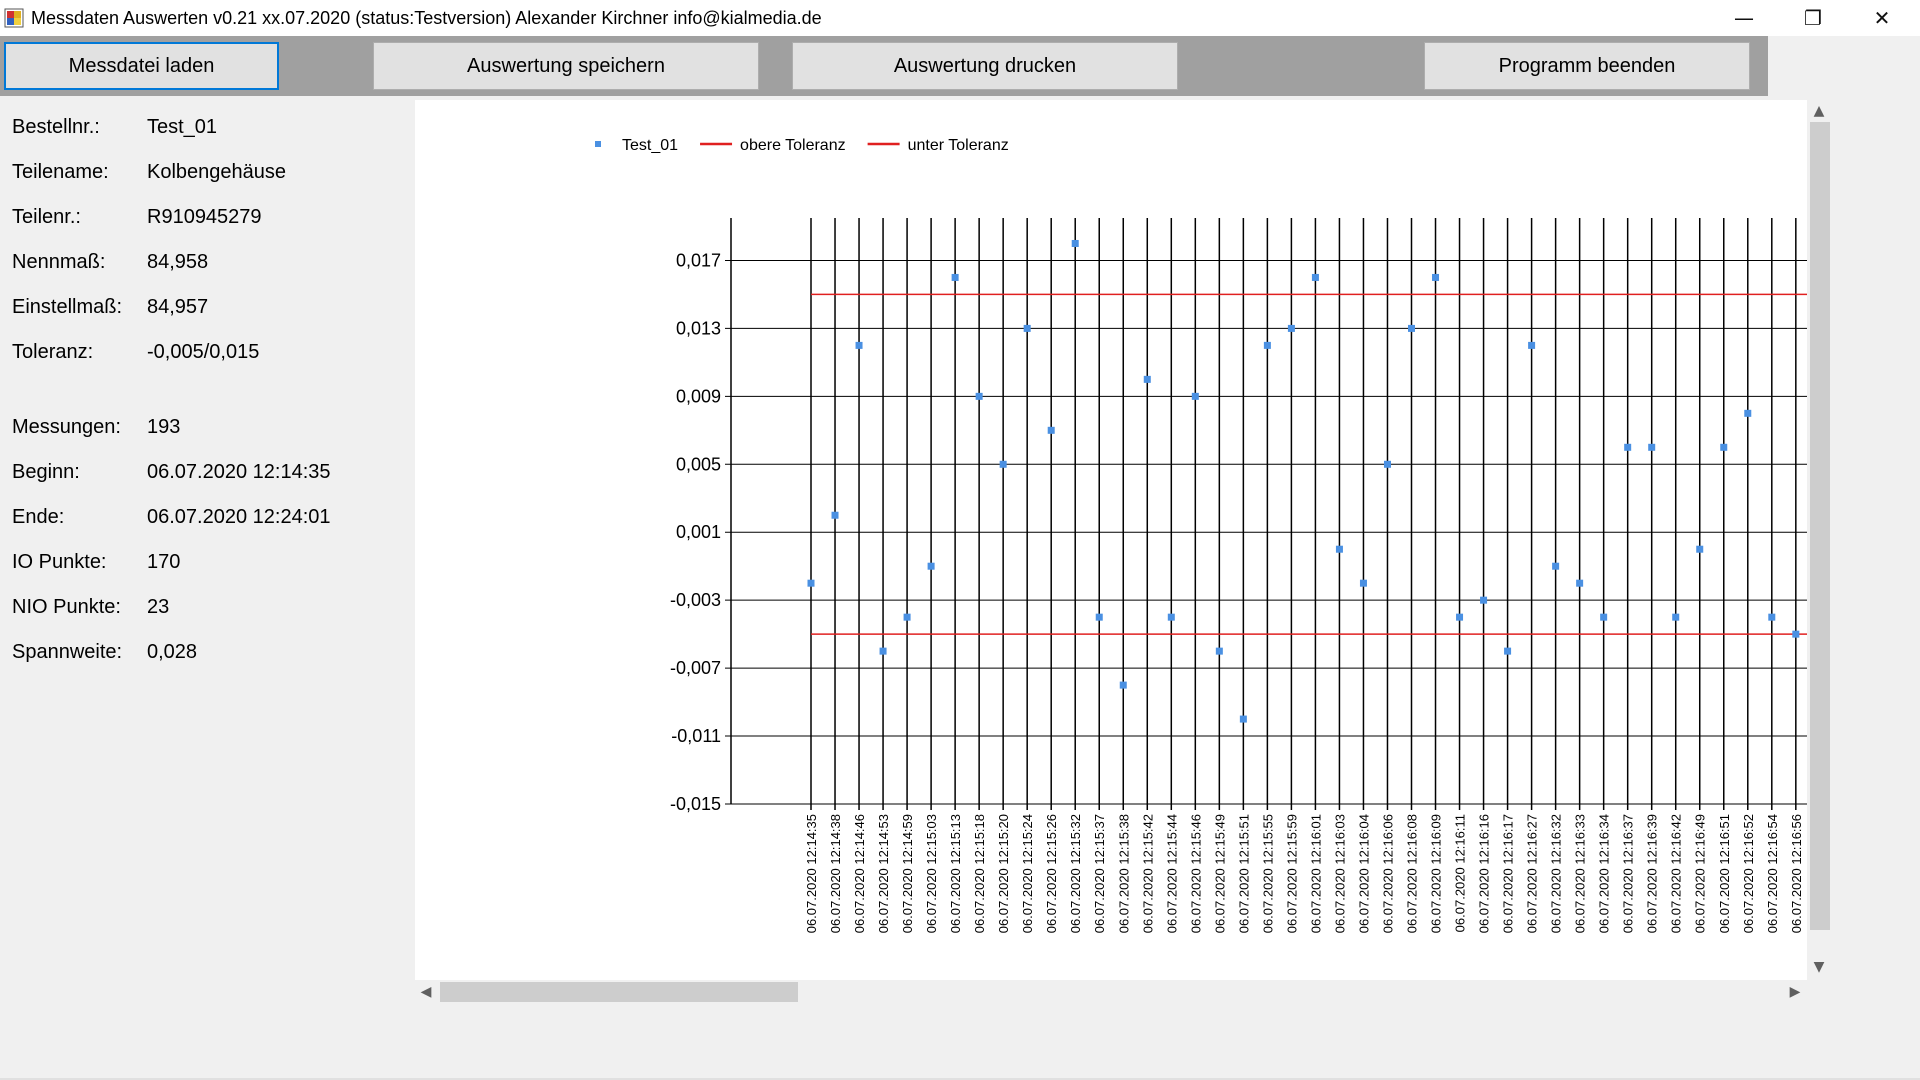  I want to click on y-tick-label: -0,011, so click(696, 736).